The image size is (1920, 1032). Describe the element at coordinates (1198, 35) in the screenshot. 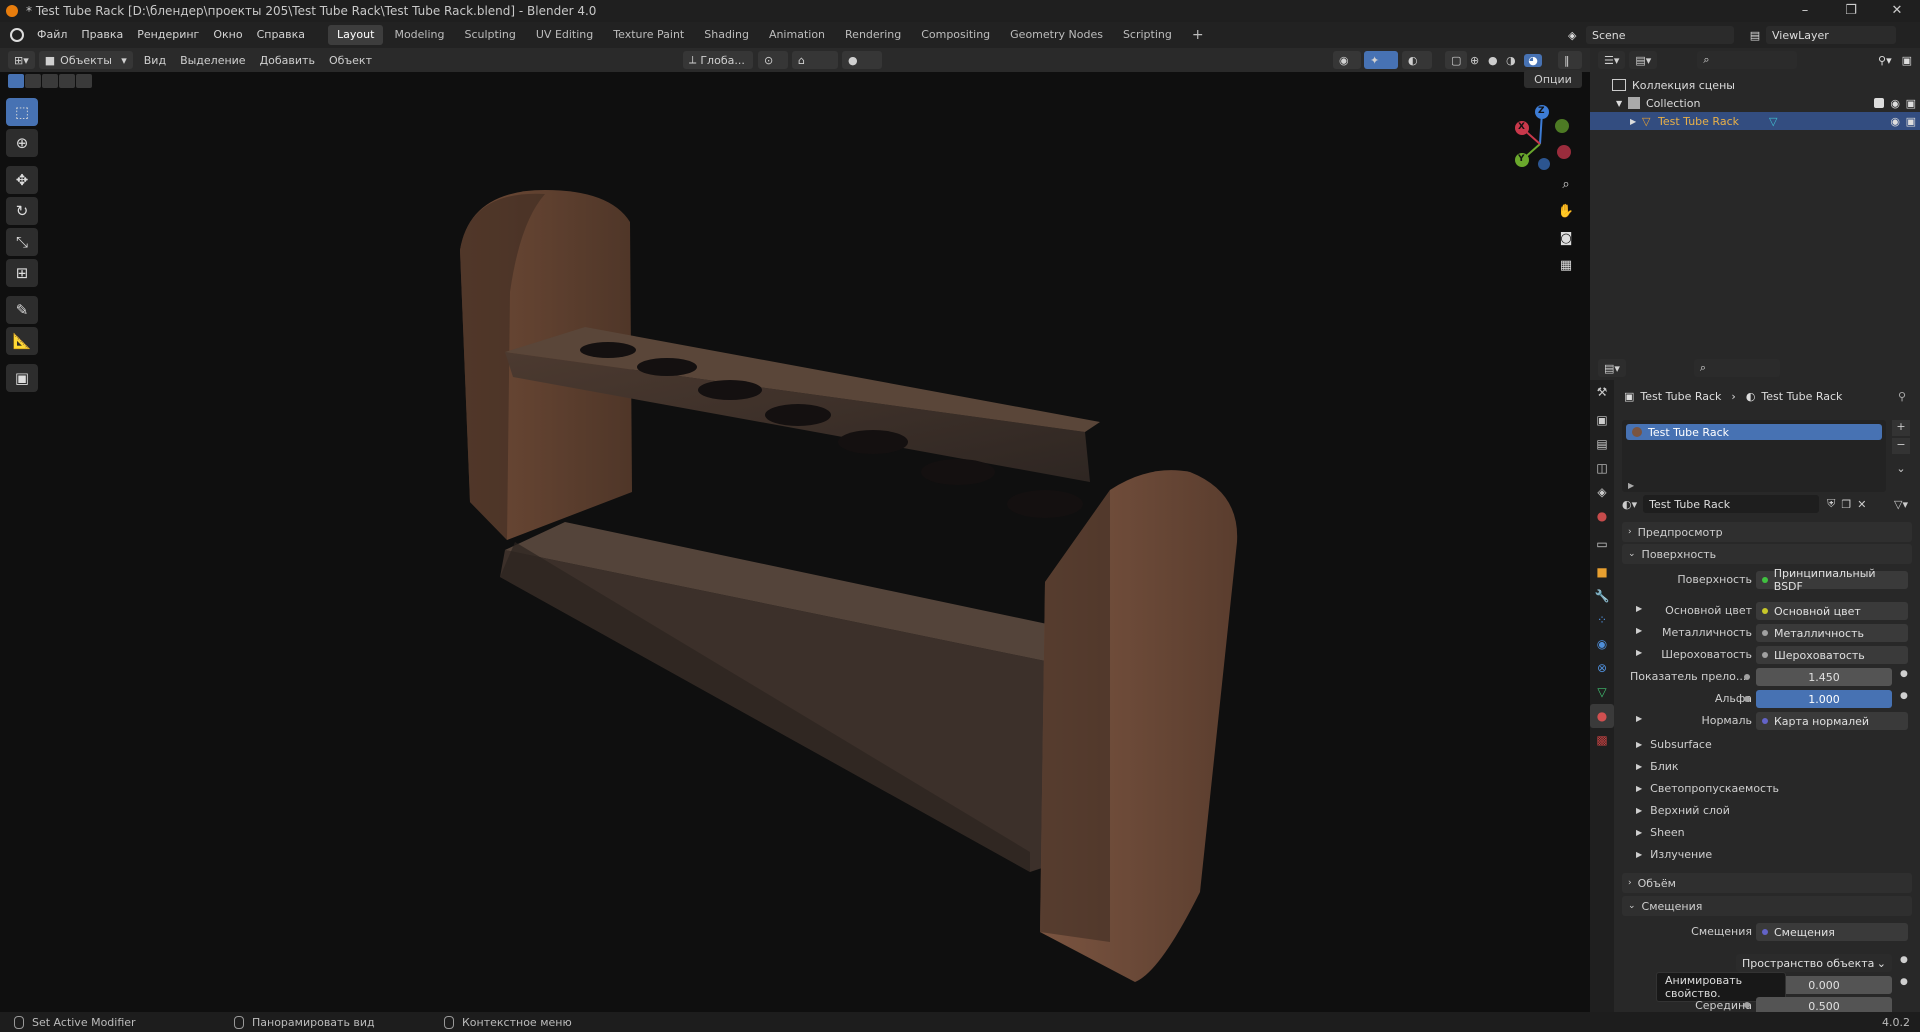

I see `add-workspace-button: +` at that location.